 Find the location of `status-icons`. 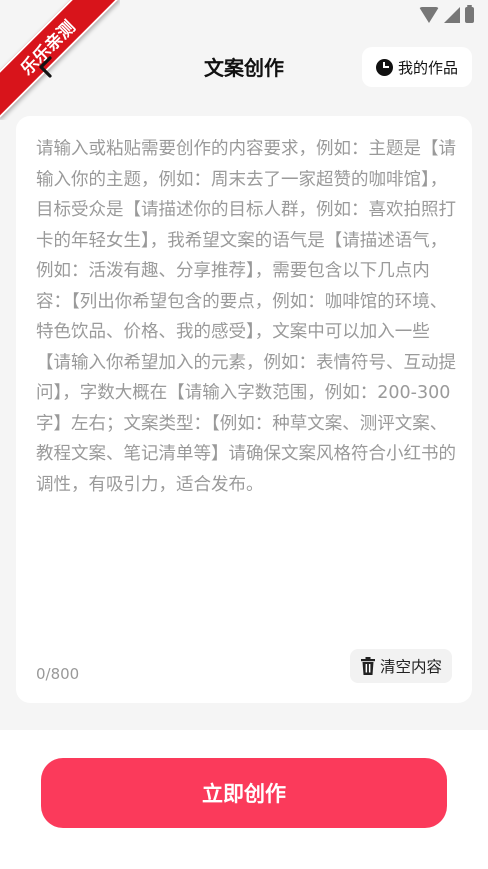

status-icons is located at coordinates (446, 14).